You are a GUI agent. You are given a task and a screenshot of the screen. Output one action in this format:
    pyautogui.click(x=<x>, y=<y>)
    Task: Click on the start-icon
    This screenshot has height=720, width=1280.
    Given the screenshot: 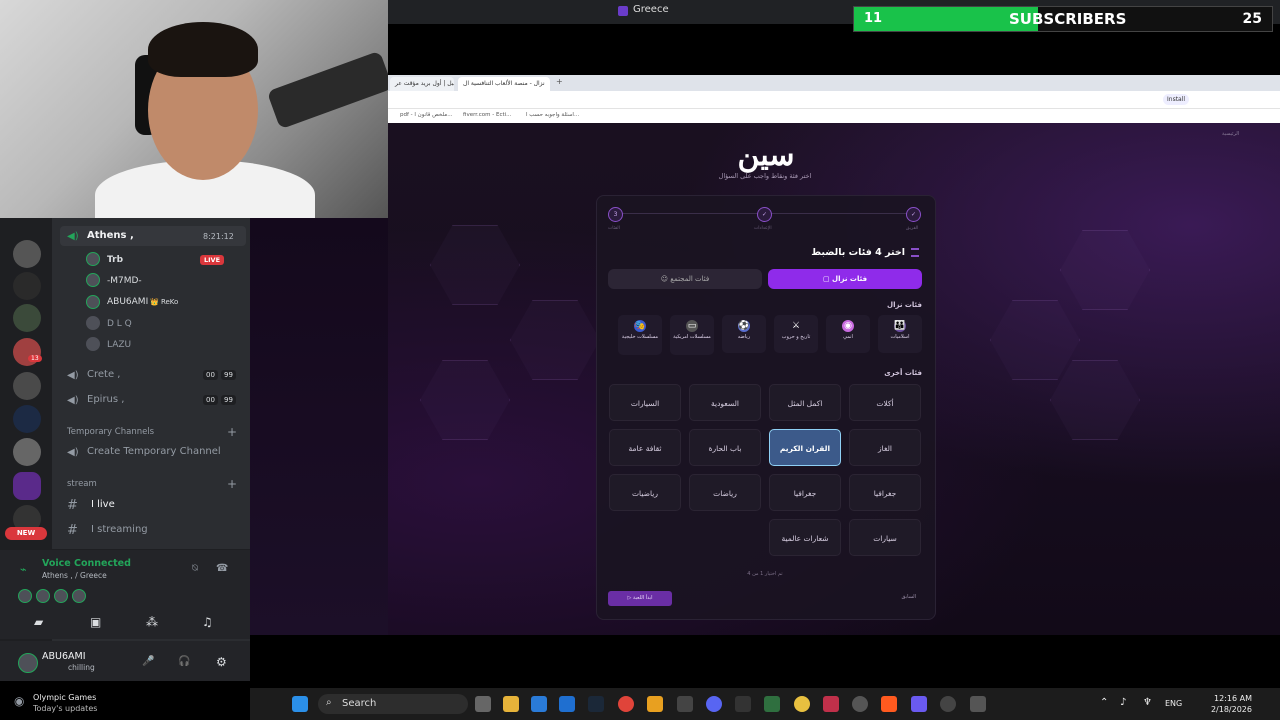 What is the action you would take?
    pyautogui.click(x=300, y=704)
    